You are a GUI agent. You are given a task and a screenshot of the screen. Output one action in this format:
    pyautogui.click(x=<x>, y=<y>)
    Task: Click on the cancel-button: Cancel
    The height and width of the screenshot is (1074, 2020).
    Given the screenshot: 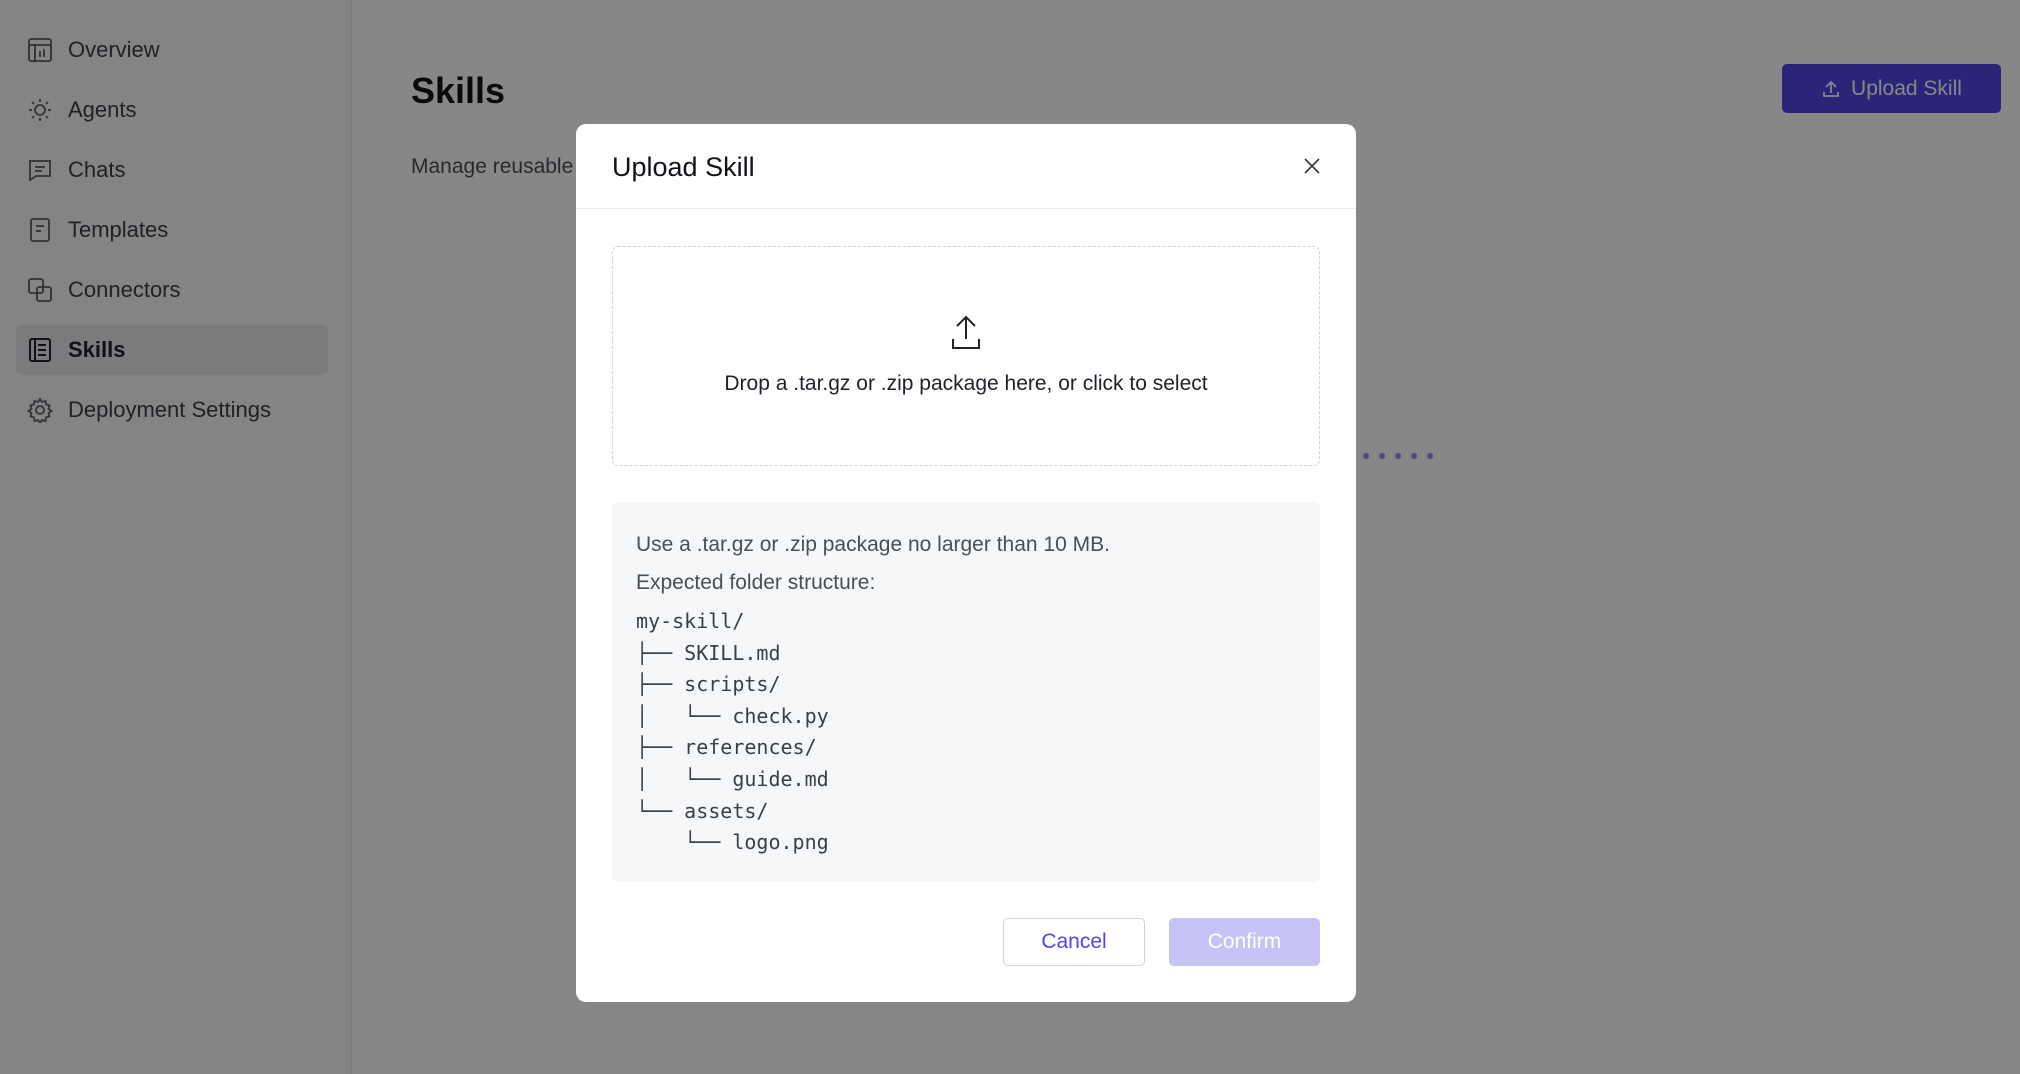 What is the action you would take?
    pyautogui.click(x=1074, y=942)
    